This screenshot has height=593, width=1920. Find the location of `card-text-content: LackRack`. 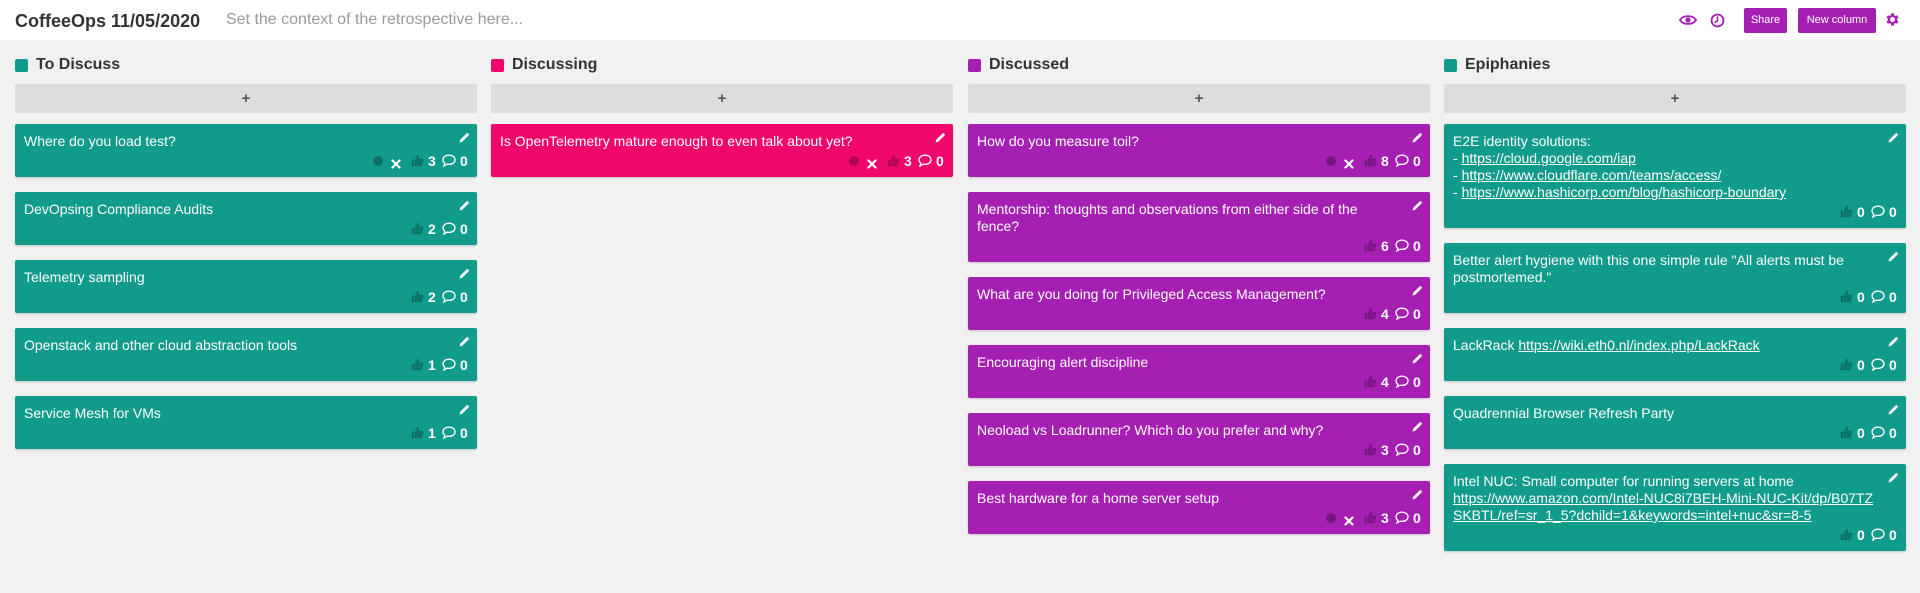

card-text-content: LackRack is located at coordinates (1484, 345).